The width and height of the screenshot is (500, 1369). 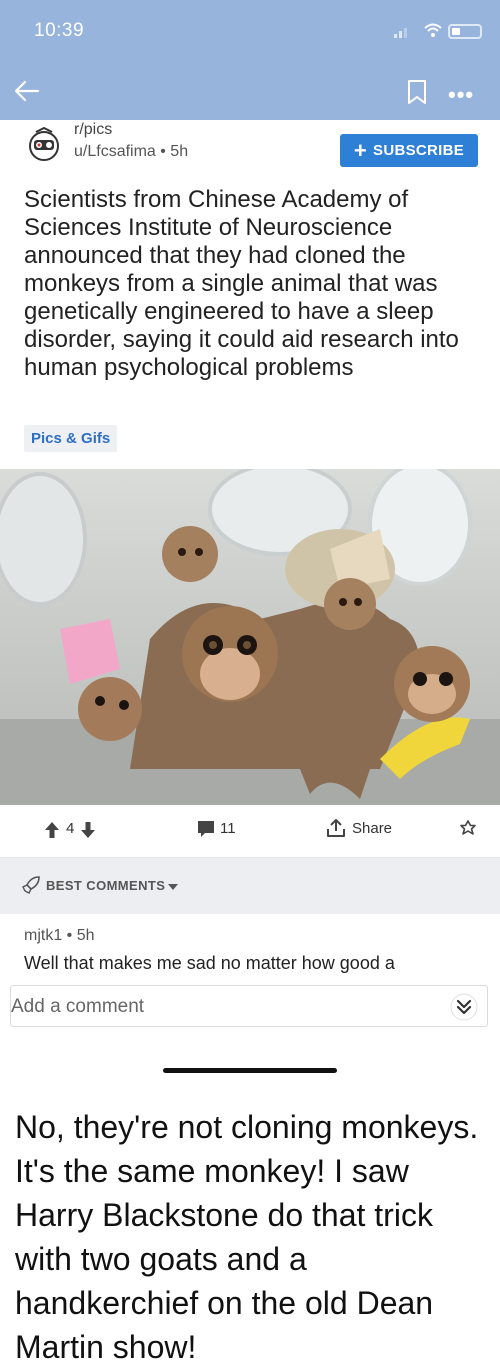 I want to click on back-arrow-icon, so click(x=27, y=91).